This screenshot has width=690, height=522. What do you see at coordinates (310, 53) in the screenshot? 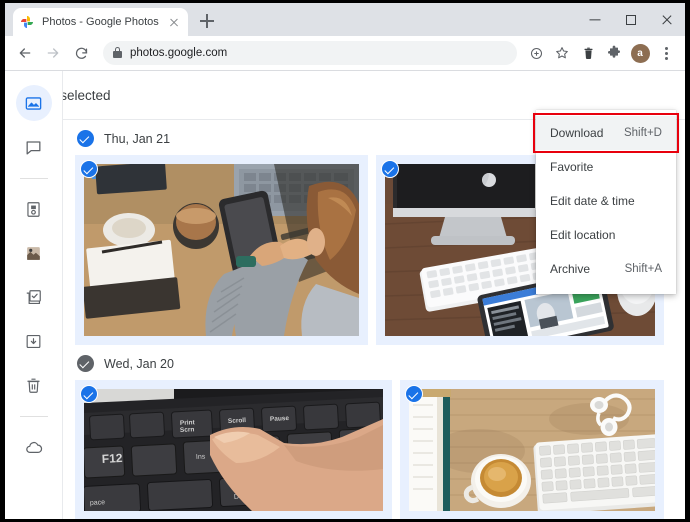
I see `address-bar: photos.google.com` at bounding box center [310, 53].